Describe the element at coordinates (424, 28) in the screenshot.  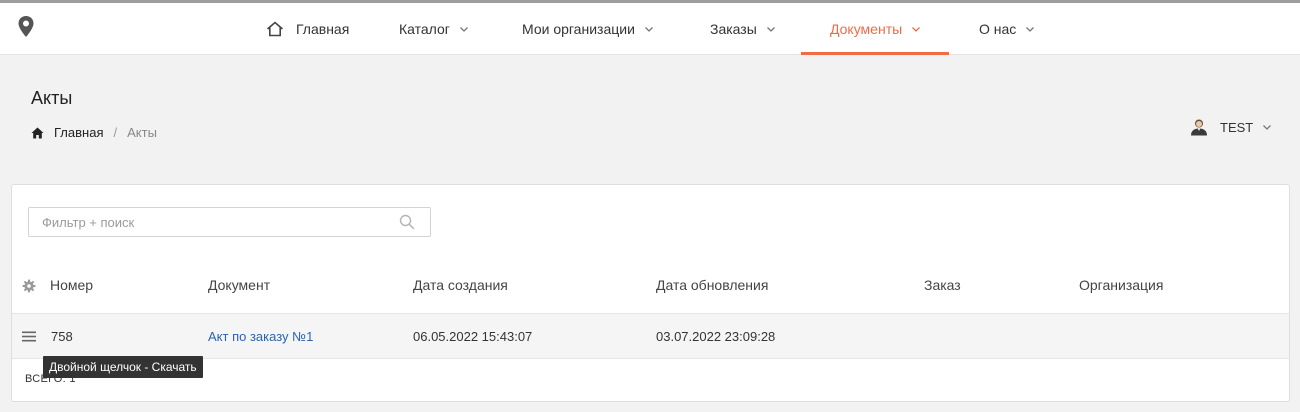
I see `nav-item-label: Каталог` at that location.